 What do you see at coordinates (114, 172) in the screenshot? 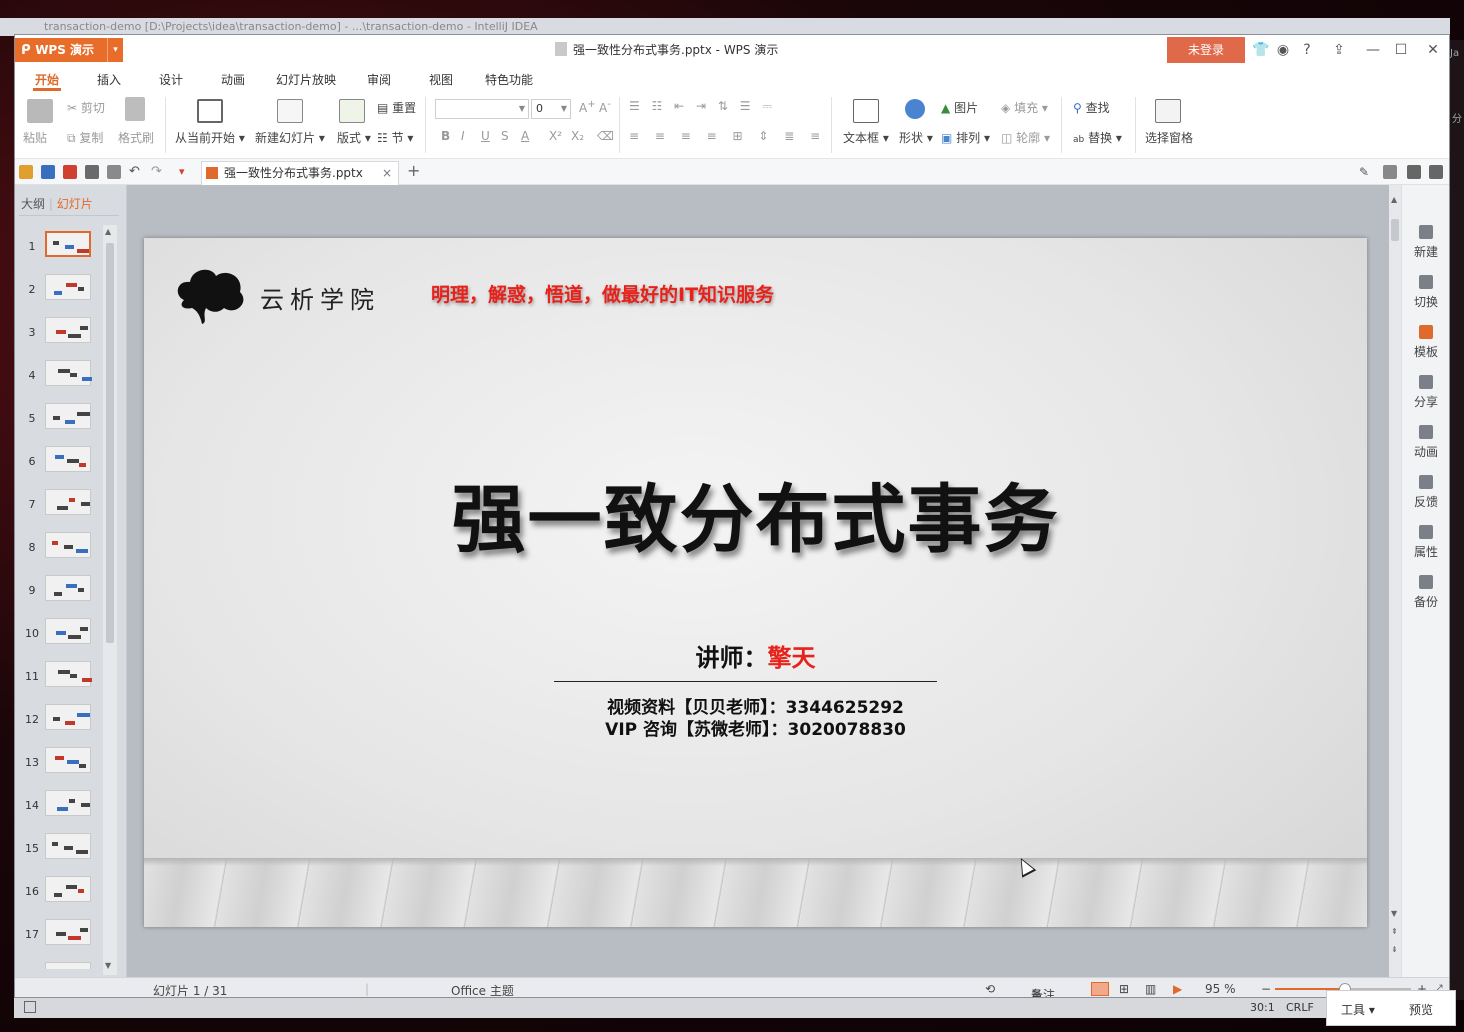
I see `preview-icon` at bounding box center [114, 172].